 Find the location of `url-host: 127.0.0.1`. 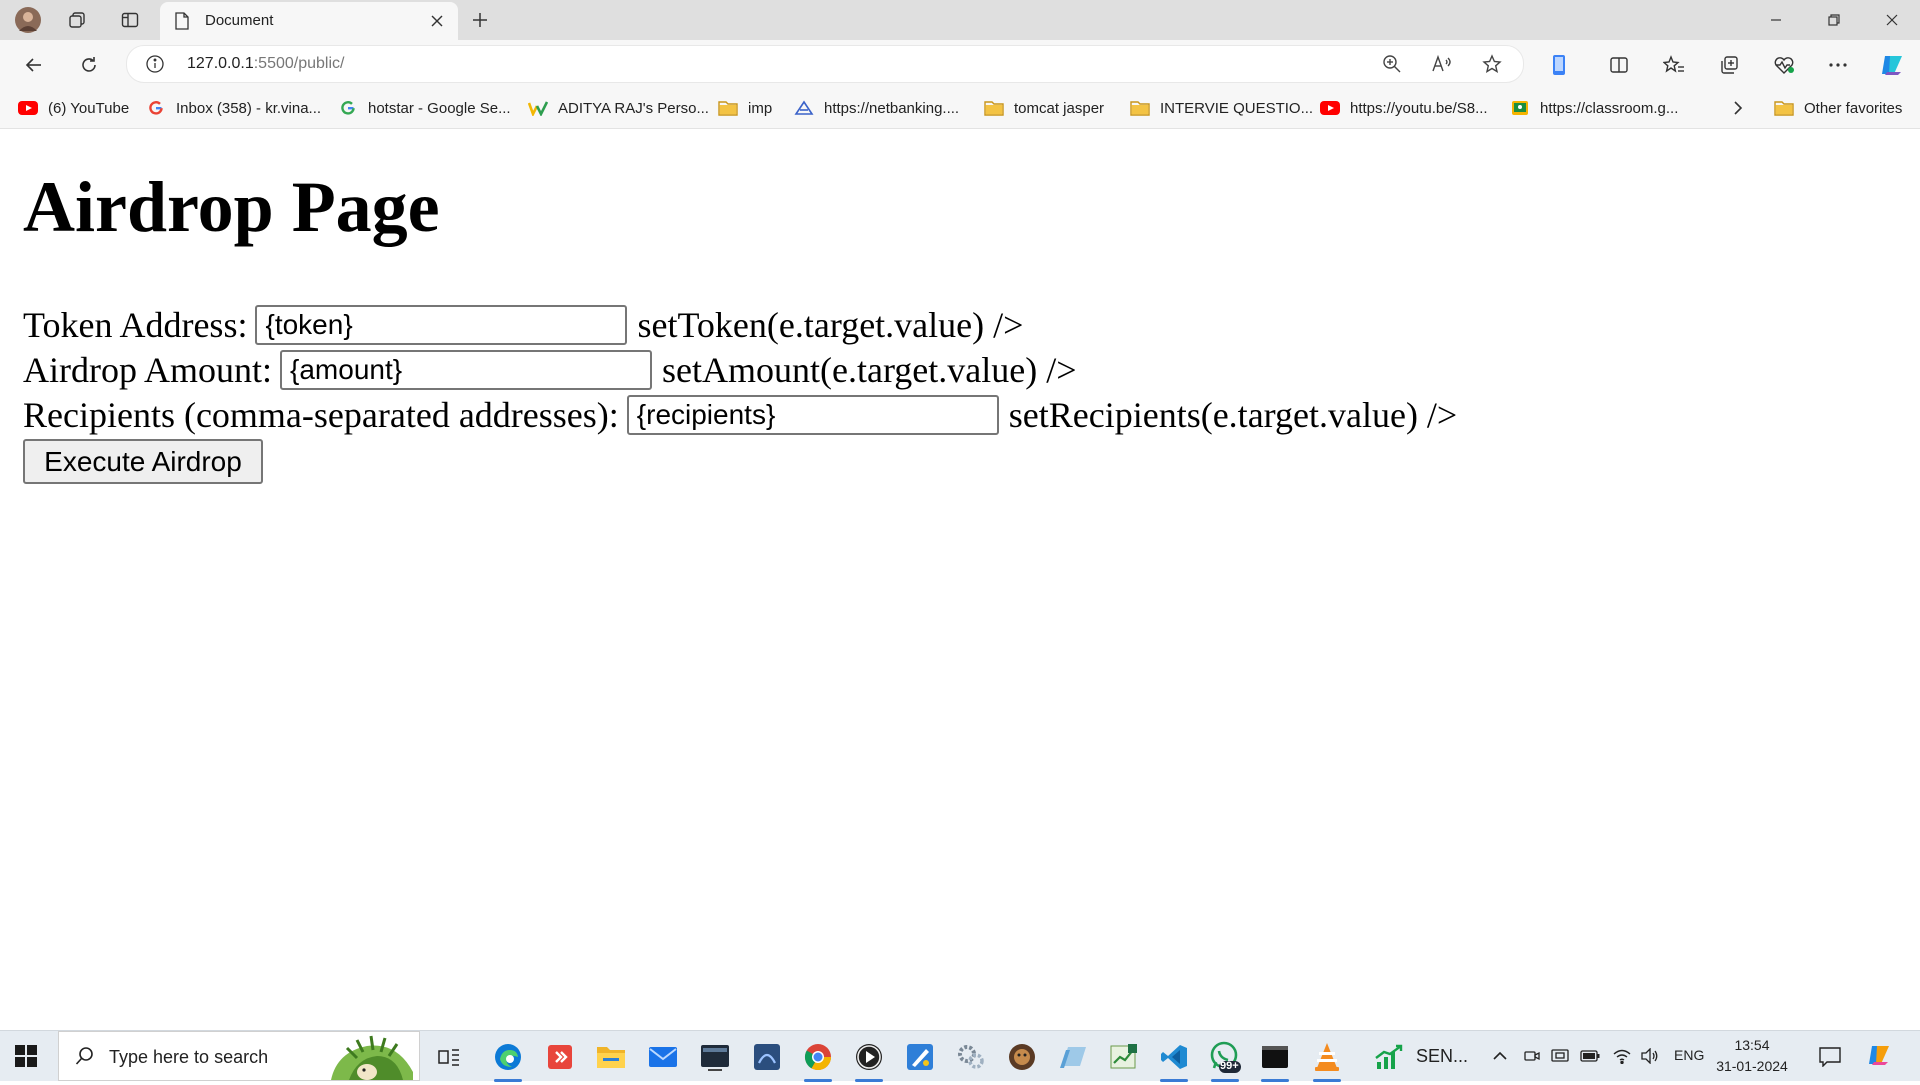

url-host: 127.0.0.1 is located at coordinates (220, 63).